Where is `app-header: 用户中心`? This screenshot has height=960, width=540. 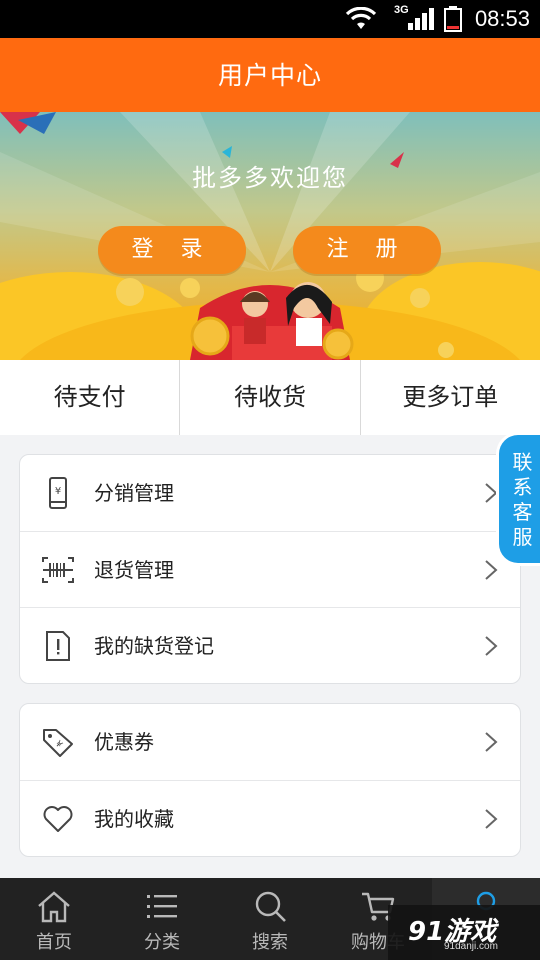 app-header: 用户中心 is located at coordinates (270, 75).